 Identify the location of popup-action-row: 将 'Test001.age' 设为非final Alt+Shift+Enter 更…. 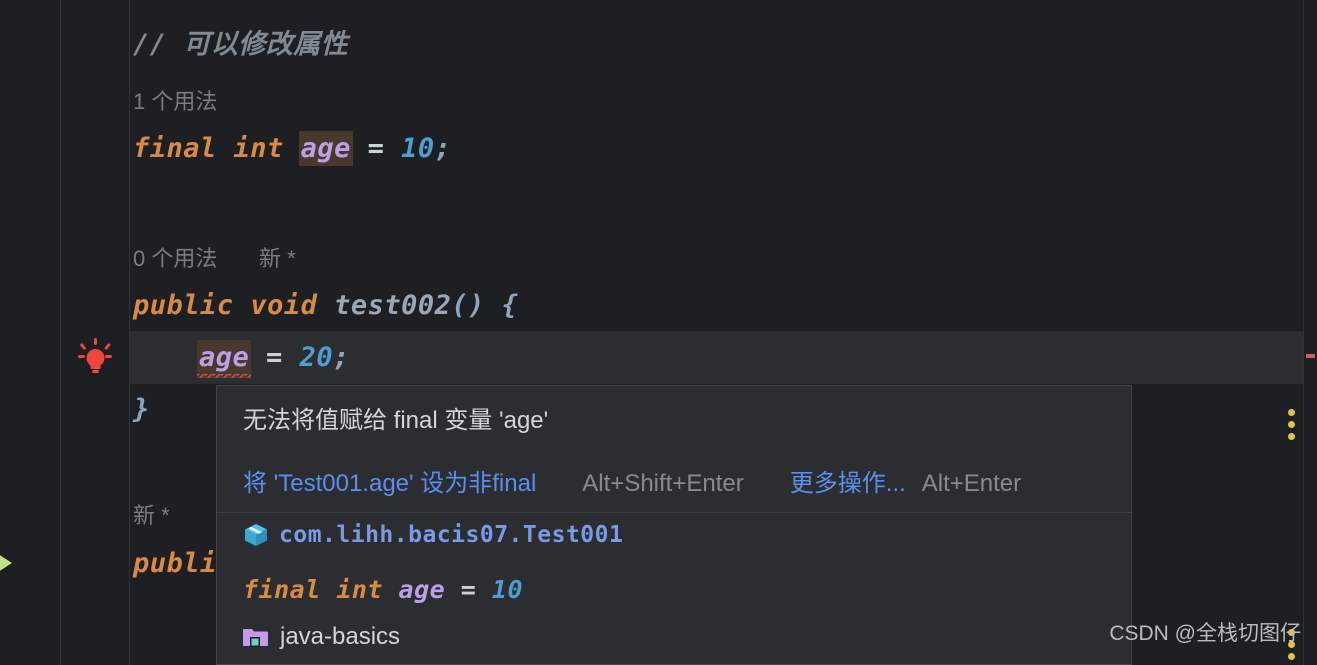
(632, 480).